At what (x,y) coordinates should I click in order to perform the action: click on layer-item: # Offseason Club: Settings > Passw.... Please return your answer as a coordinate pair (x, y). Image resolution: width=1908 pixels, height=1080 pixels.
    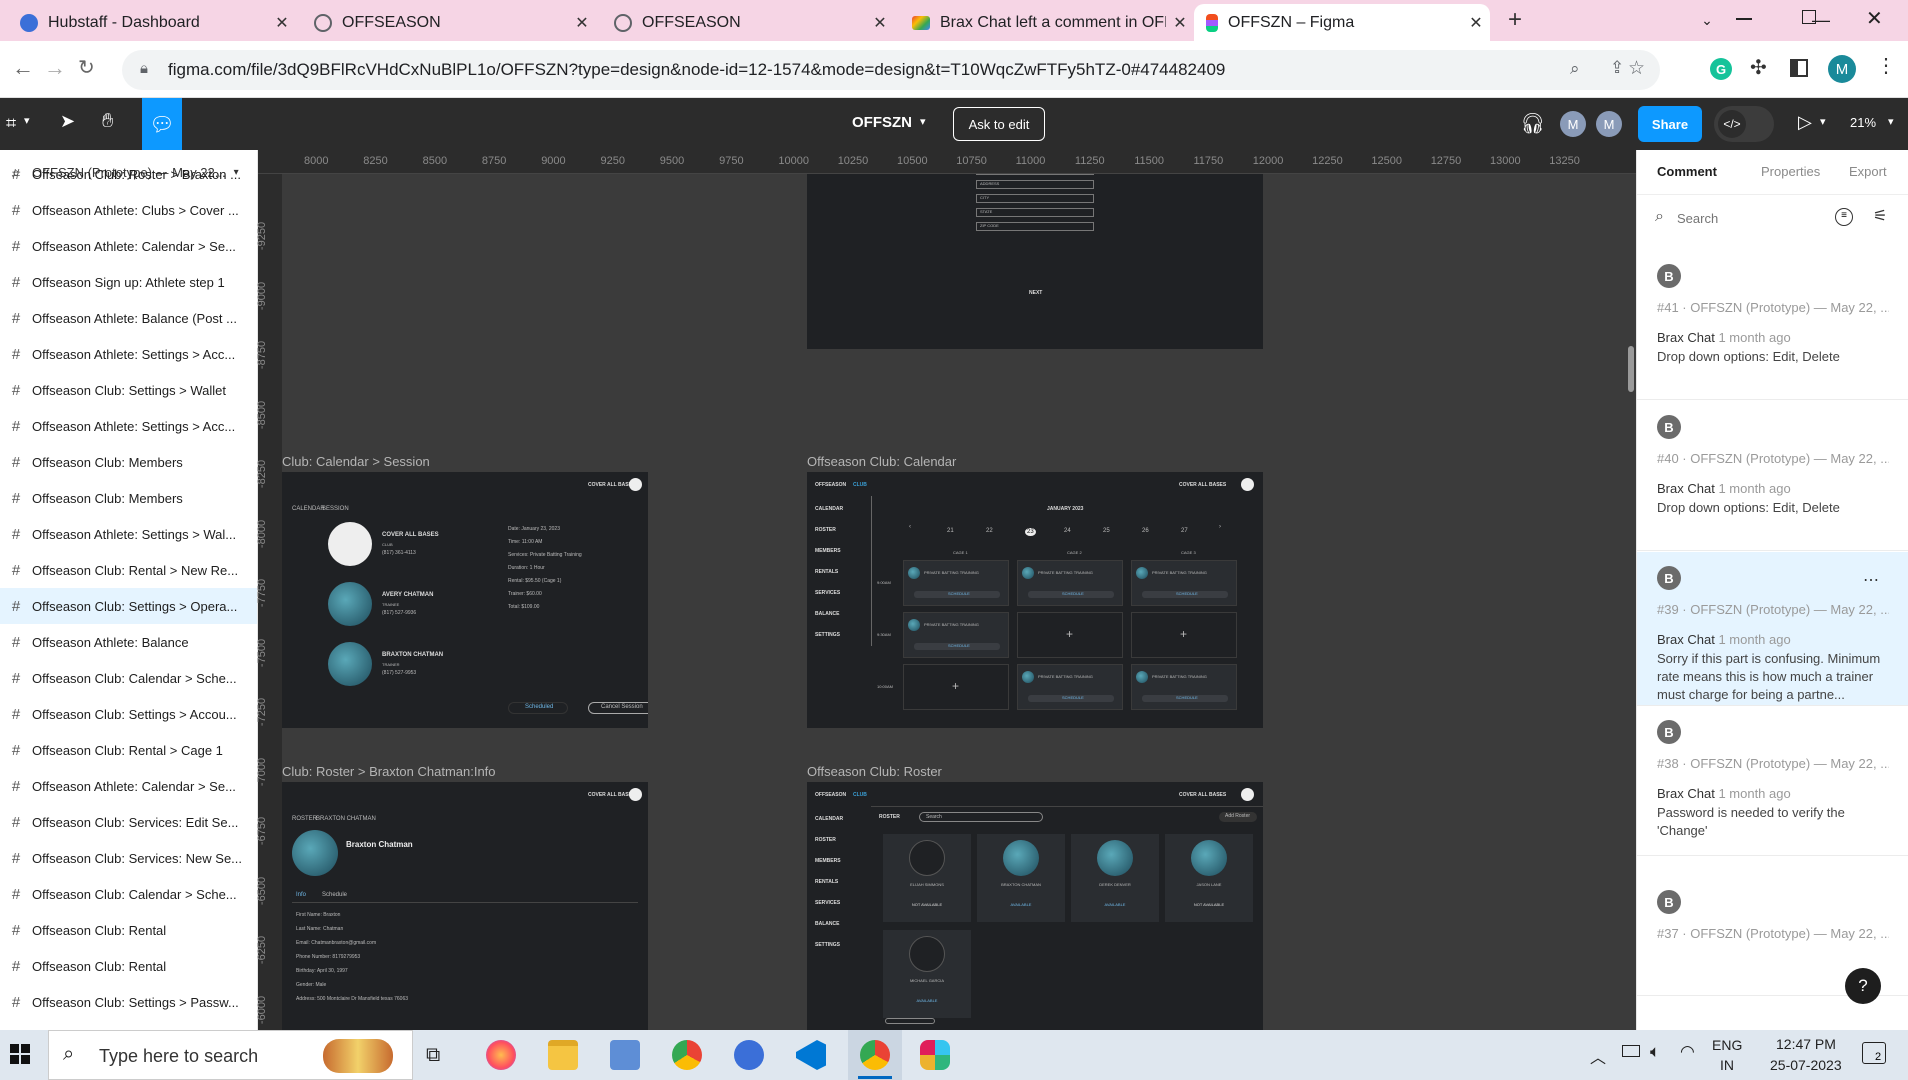
    Looking at the image, I should click on (128, 1002).